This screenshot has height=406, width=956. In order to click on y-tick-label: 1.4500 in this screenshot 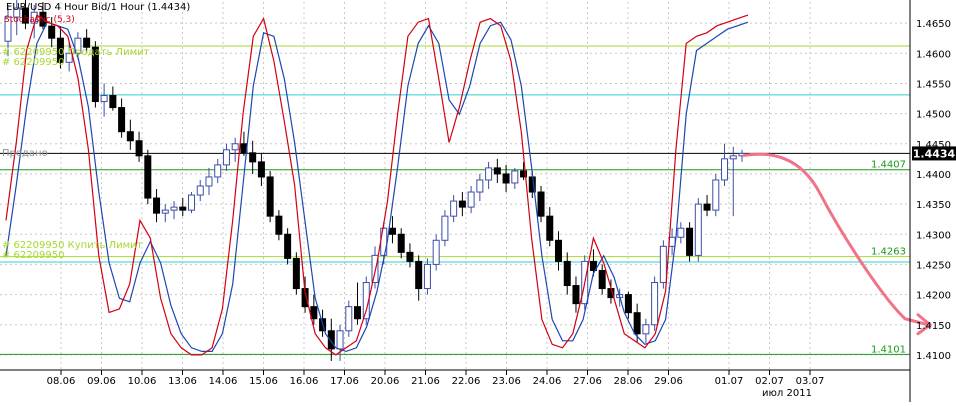, I will do `click(933, 115)`.